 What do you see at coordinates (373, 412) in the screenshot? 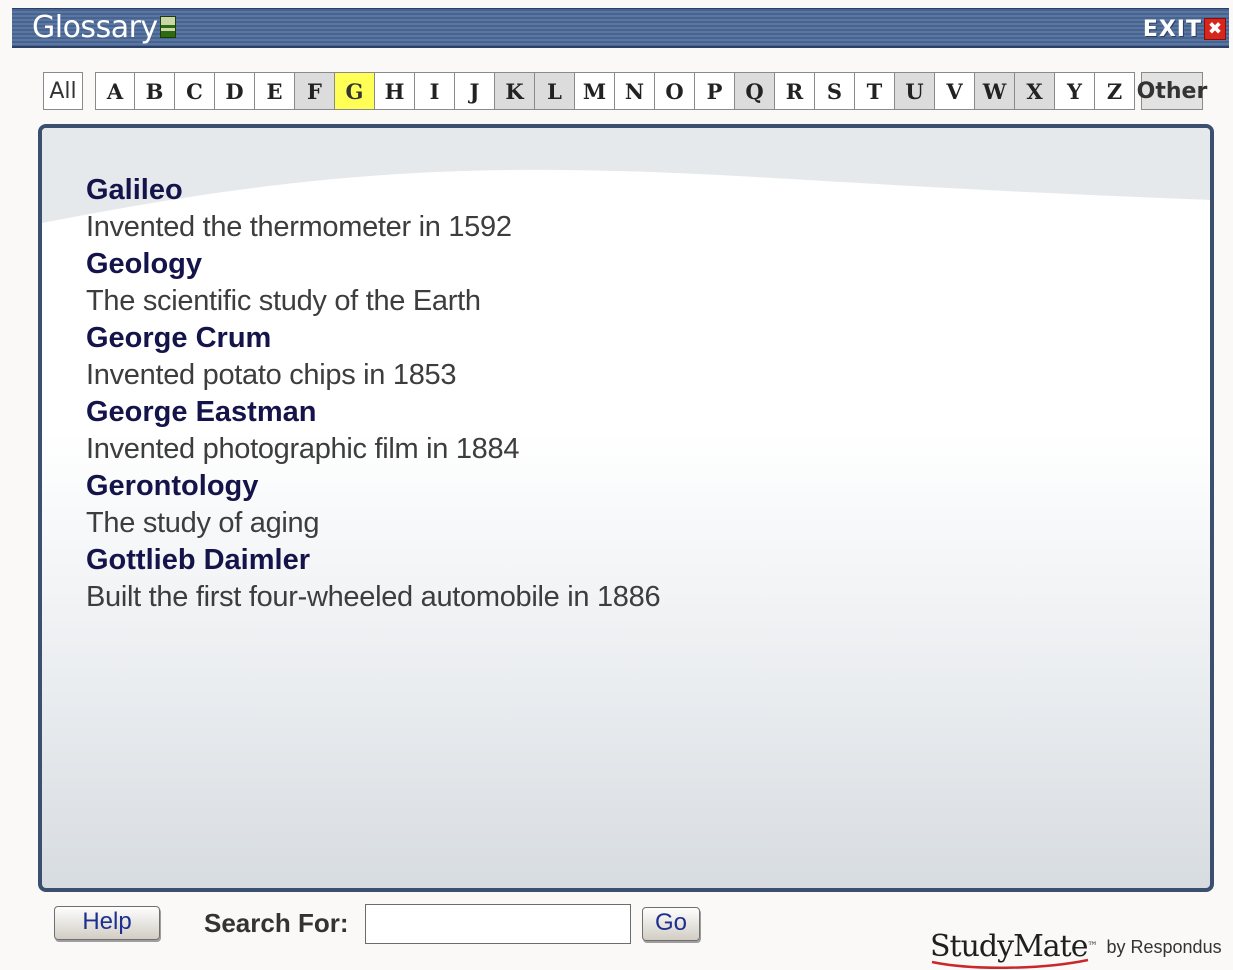
I see `glossary-term: George Eastman` at bounding box center [373, 412].